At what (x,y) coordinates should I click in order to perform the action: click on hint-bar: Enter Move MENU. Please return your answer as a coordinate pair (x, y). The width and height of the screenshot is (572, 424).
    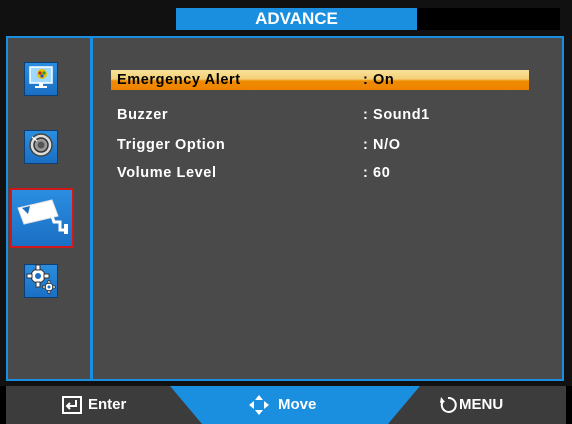
    Looking at the image, I should click on (286, 405).